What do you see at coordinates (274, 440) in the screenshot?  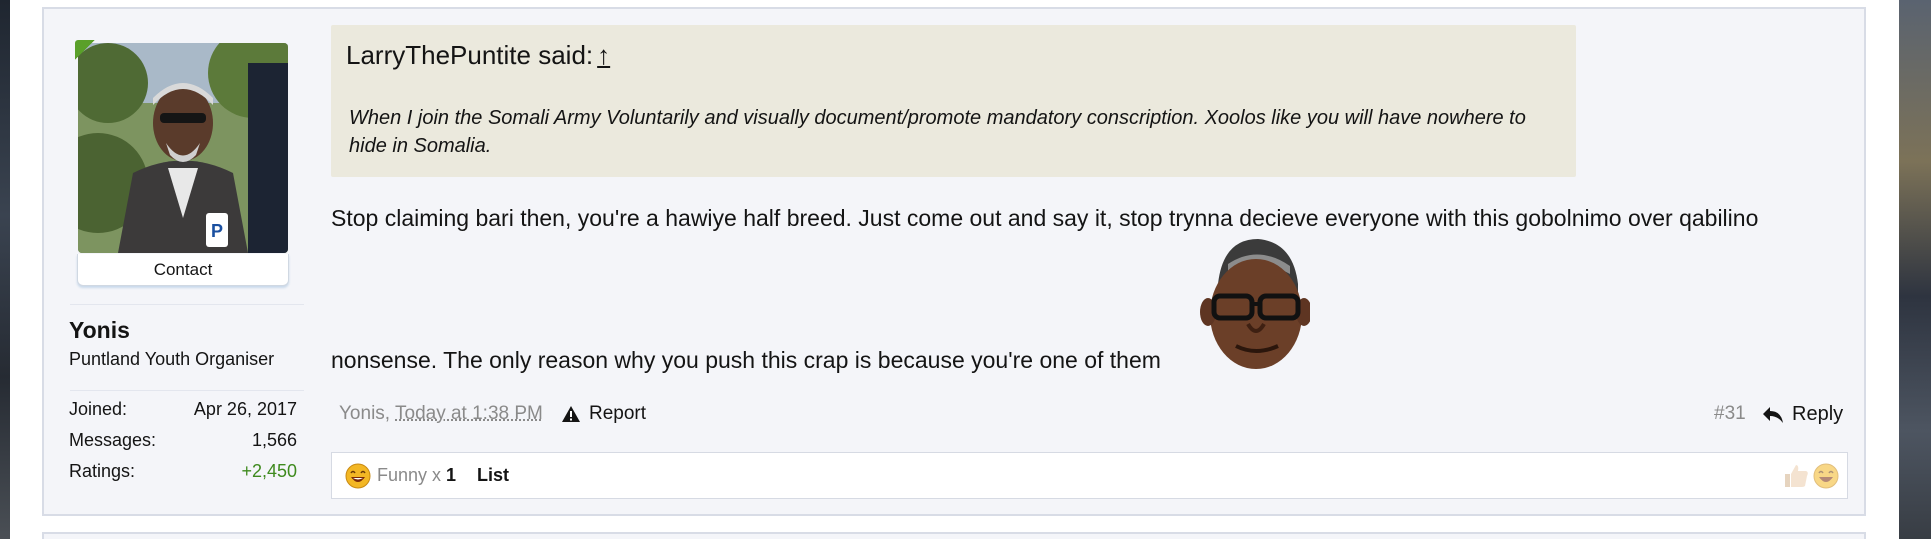 I see `stat-value: 1,566` at bounding box center [274, 440].